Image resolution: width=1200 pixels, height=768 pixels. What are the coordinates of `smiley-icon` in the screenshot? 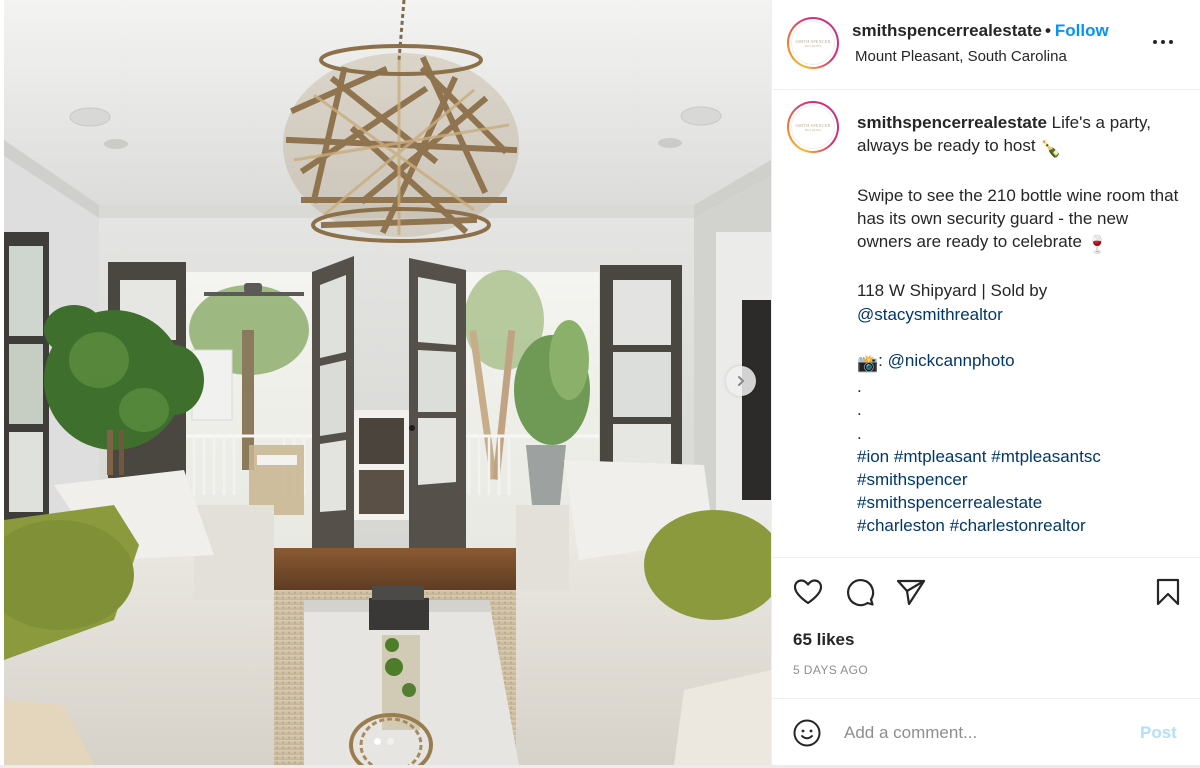 It's located at (807, 733).